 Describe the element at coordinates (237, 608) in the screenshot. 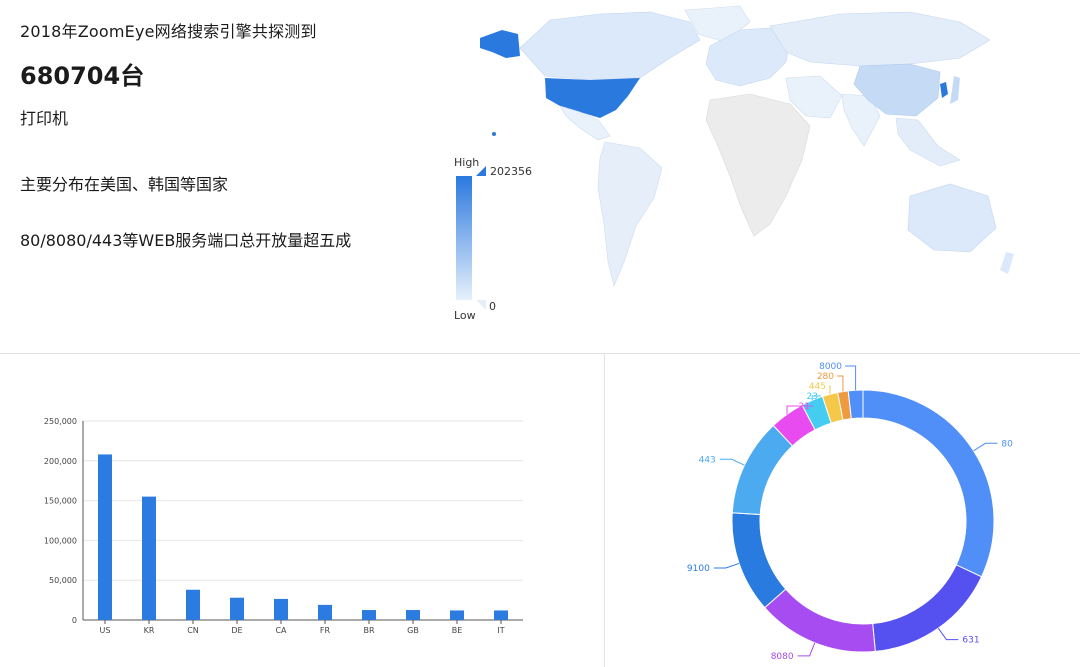

I see `bar-de` at that location.